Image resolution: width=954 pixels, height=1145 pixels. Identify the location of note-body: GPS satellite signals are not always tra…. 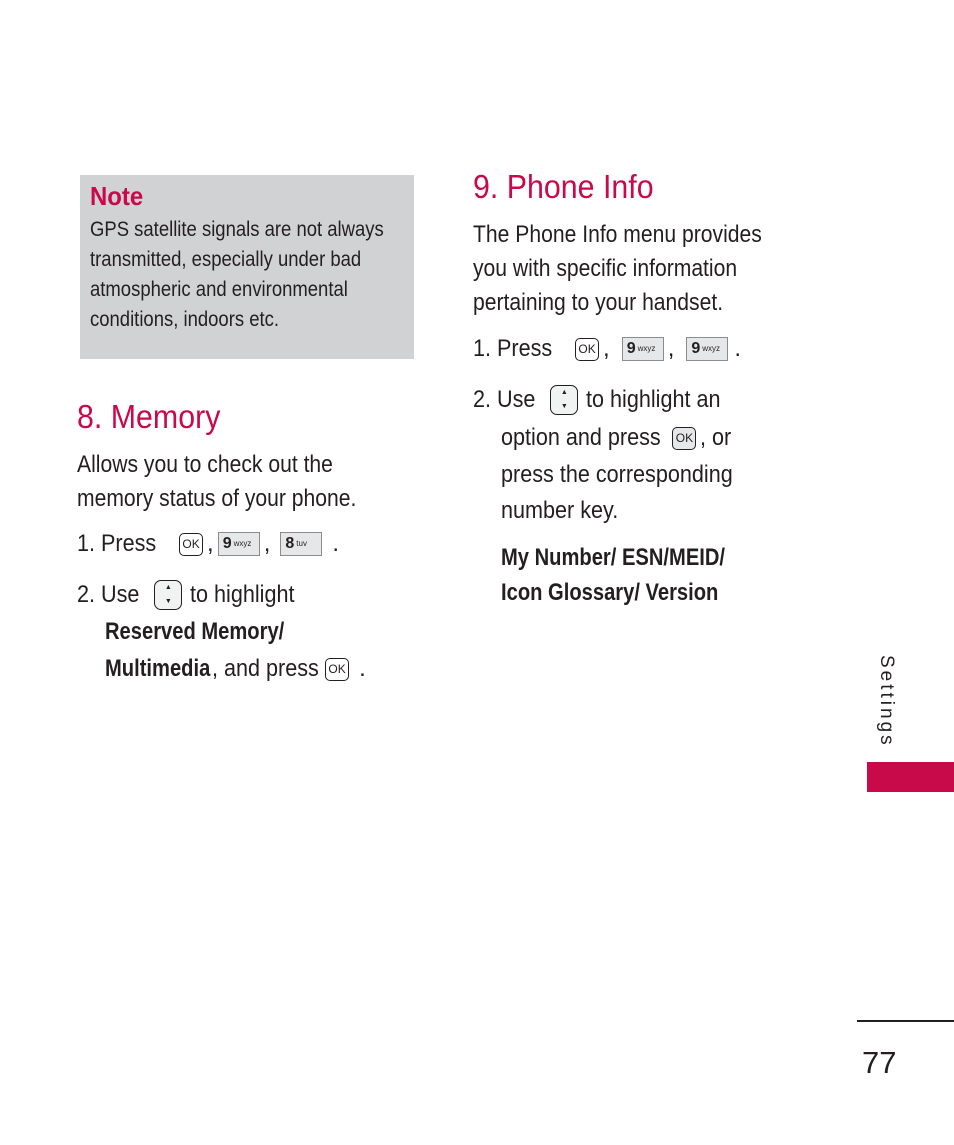
(237, 275).